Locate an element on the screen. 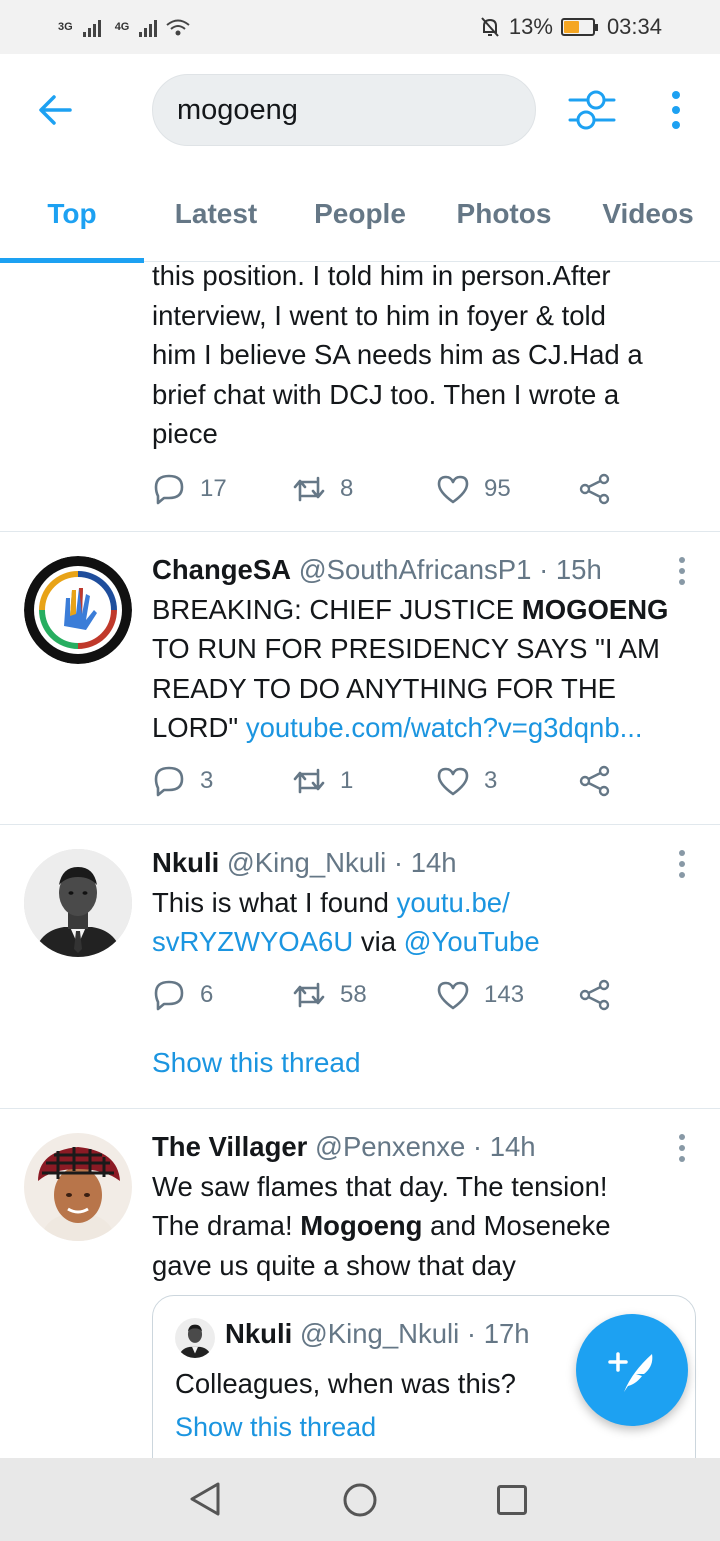 This screenshot has height=1541, width=720. author-handle: @King_Nkuli is located at coordinates (306, 862).